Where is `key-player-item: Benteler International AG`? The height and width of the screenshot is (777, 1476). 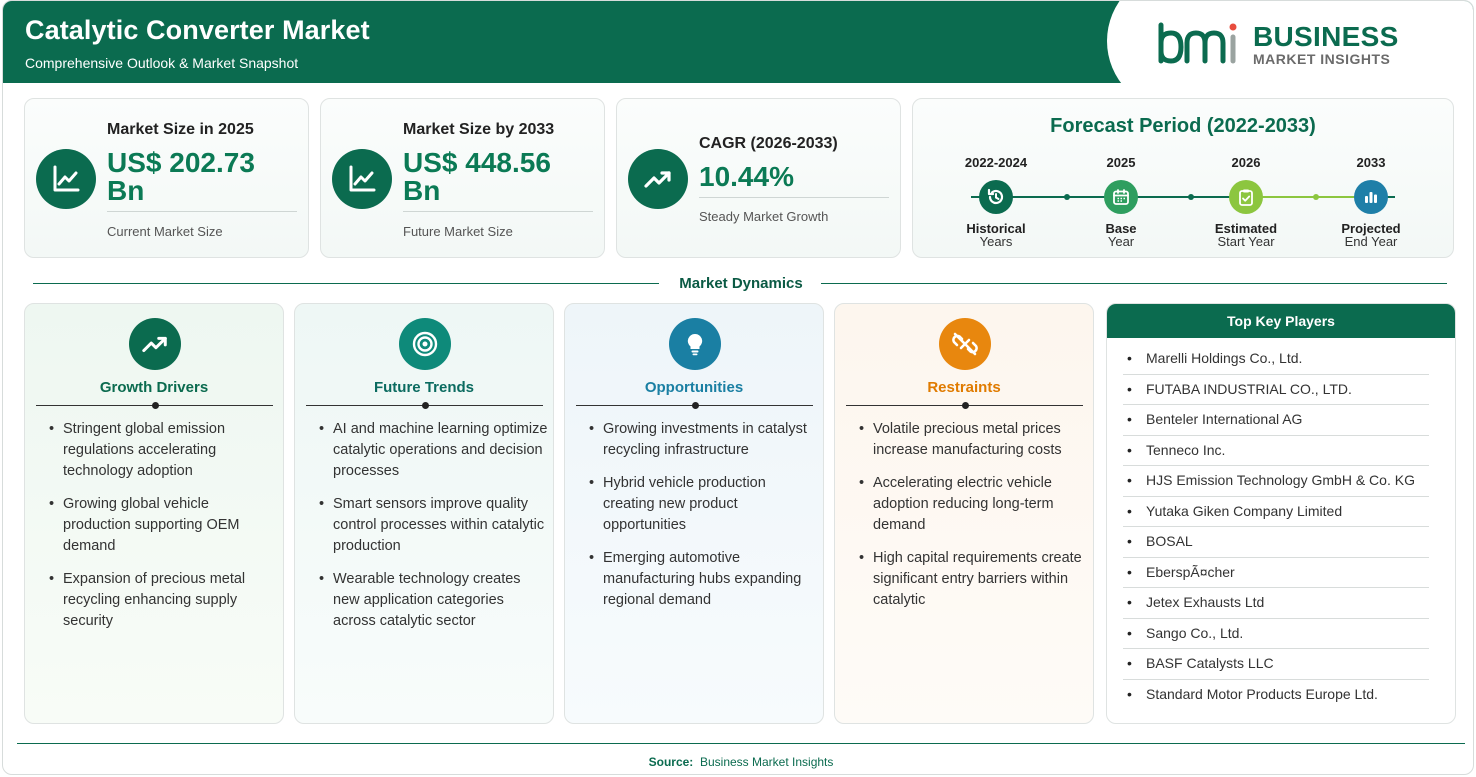 key-player-item: Benteler International AG is located at coordinates (1276, 420).